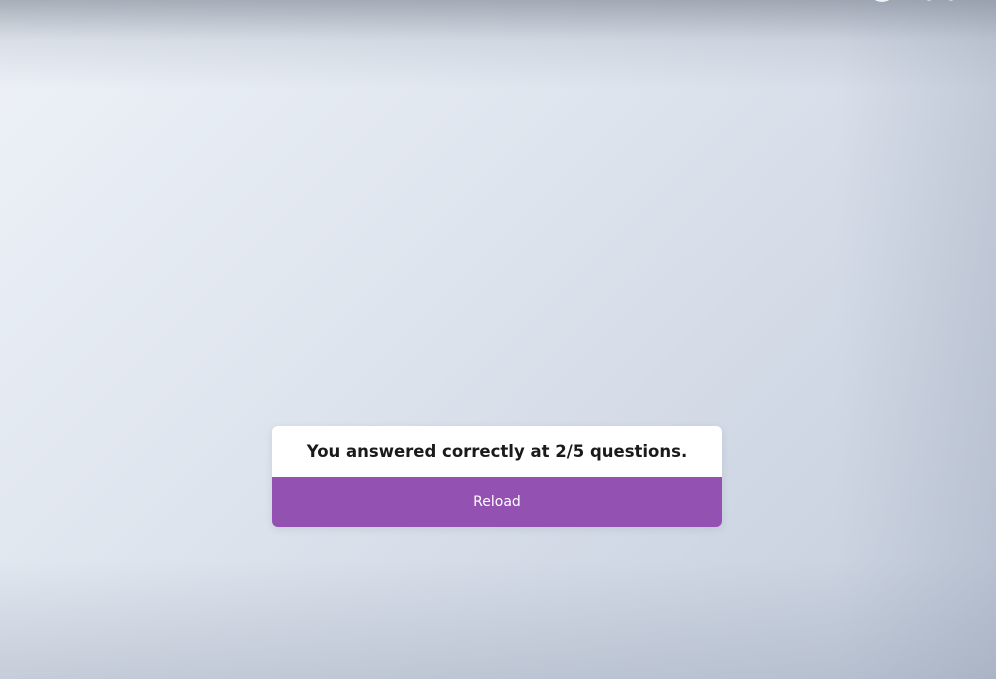  What do you see at coordinates (497, 451) in the screenshot?
I see `result-message: You answered correctly at 2/5 questions.` at bounding box center [497, 451].